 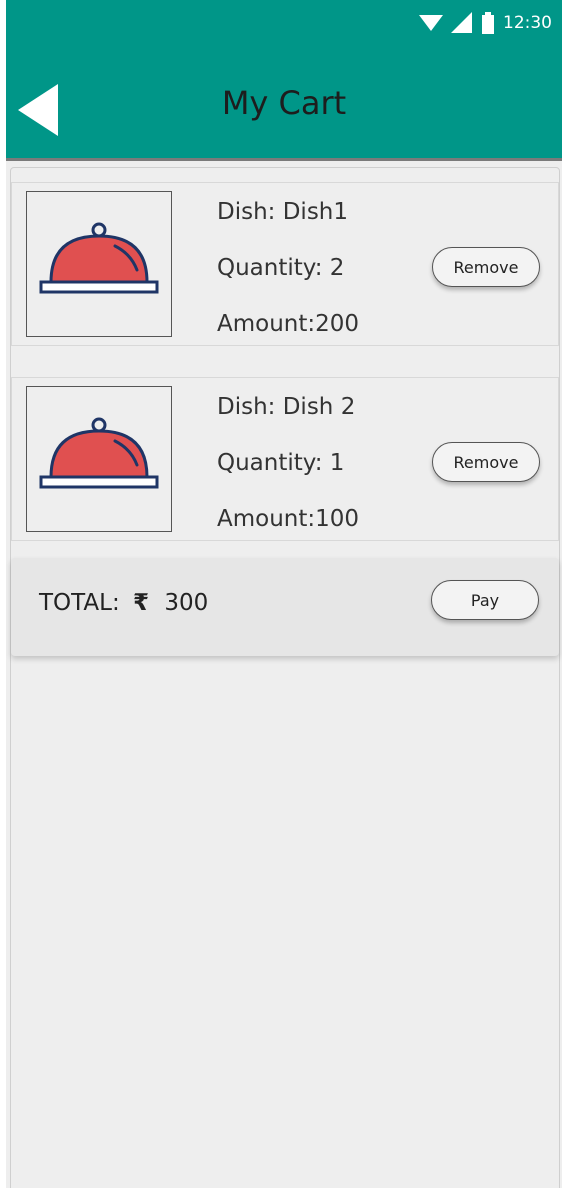 I want to click on dish-name: Dish: Dish 2, so click(x=286, y=407).